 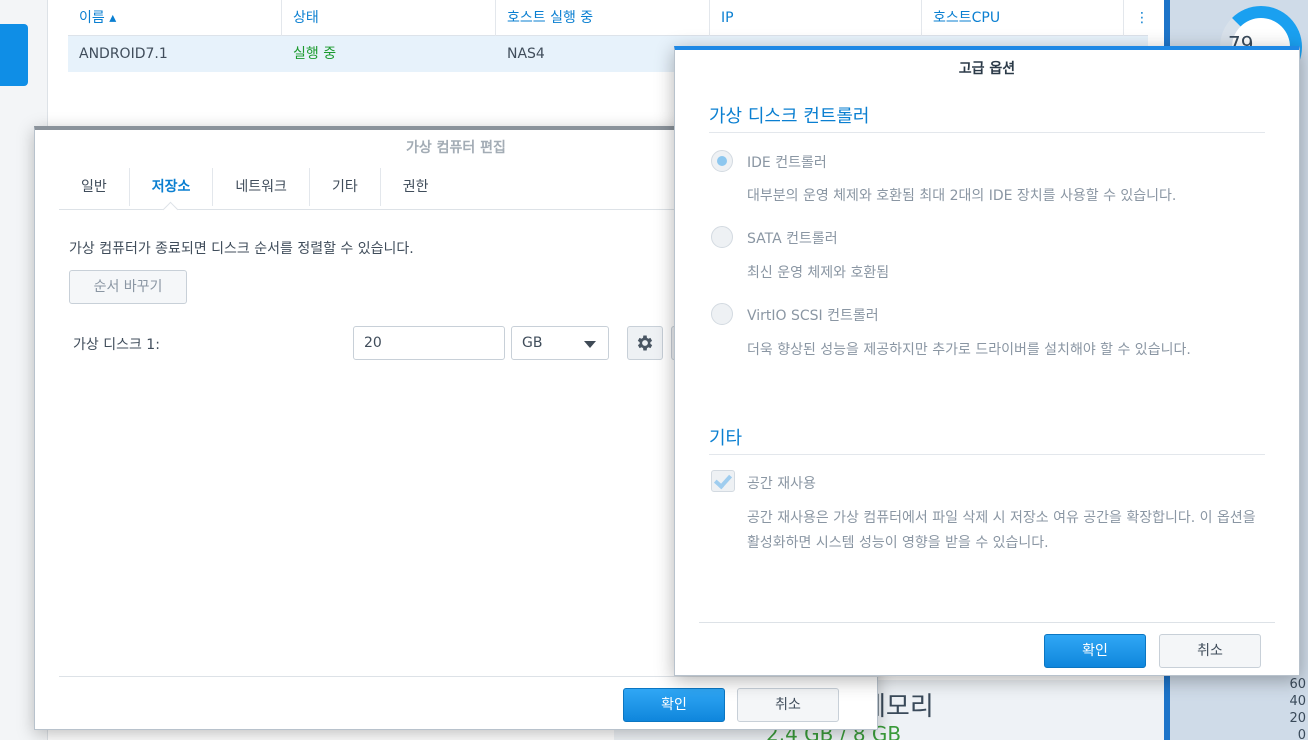 What do you see at coordinates (722, 161) in the screenshot?
I see `ide-controller-radio` at bounding box center [722, 161].